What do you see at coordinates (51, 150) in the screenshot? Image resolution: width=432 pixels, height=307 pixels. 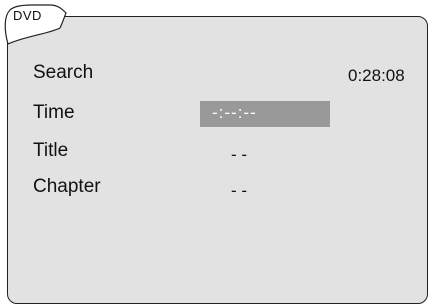 I see `title-label: Title` at bounding box center [51, 150].